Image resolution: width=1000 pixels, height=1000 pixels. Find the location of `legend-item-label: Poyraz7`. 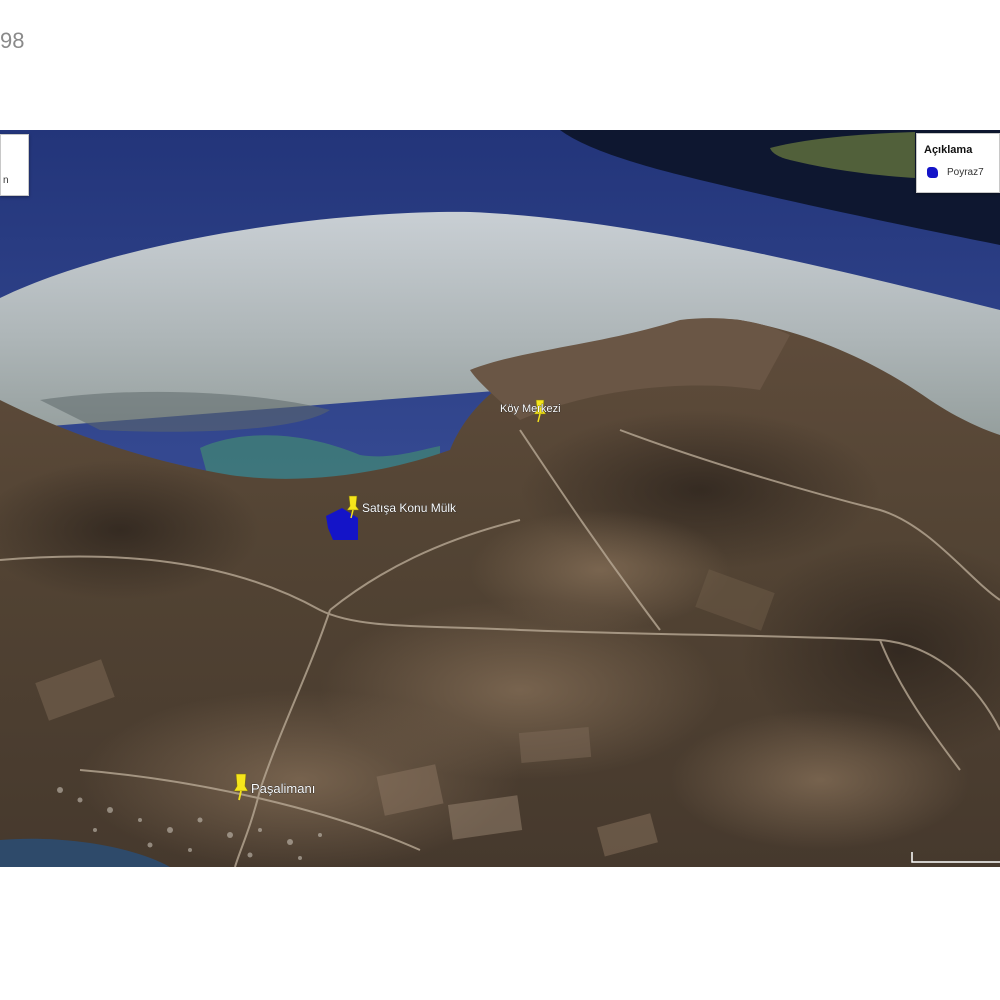

legend-item-label: Poyraz7 is located at coordinates (965, 172).